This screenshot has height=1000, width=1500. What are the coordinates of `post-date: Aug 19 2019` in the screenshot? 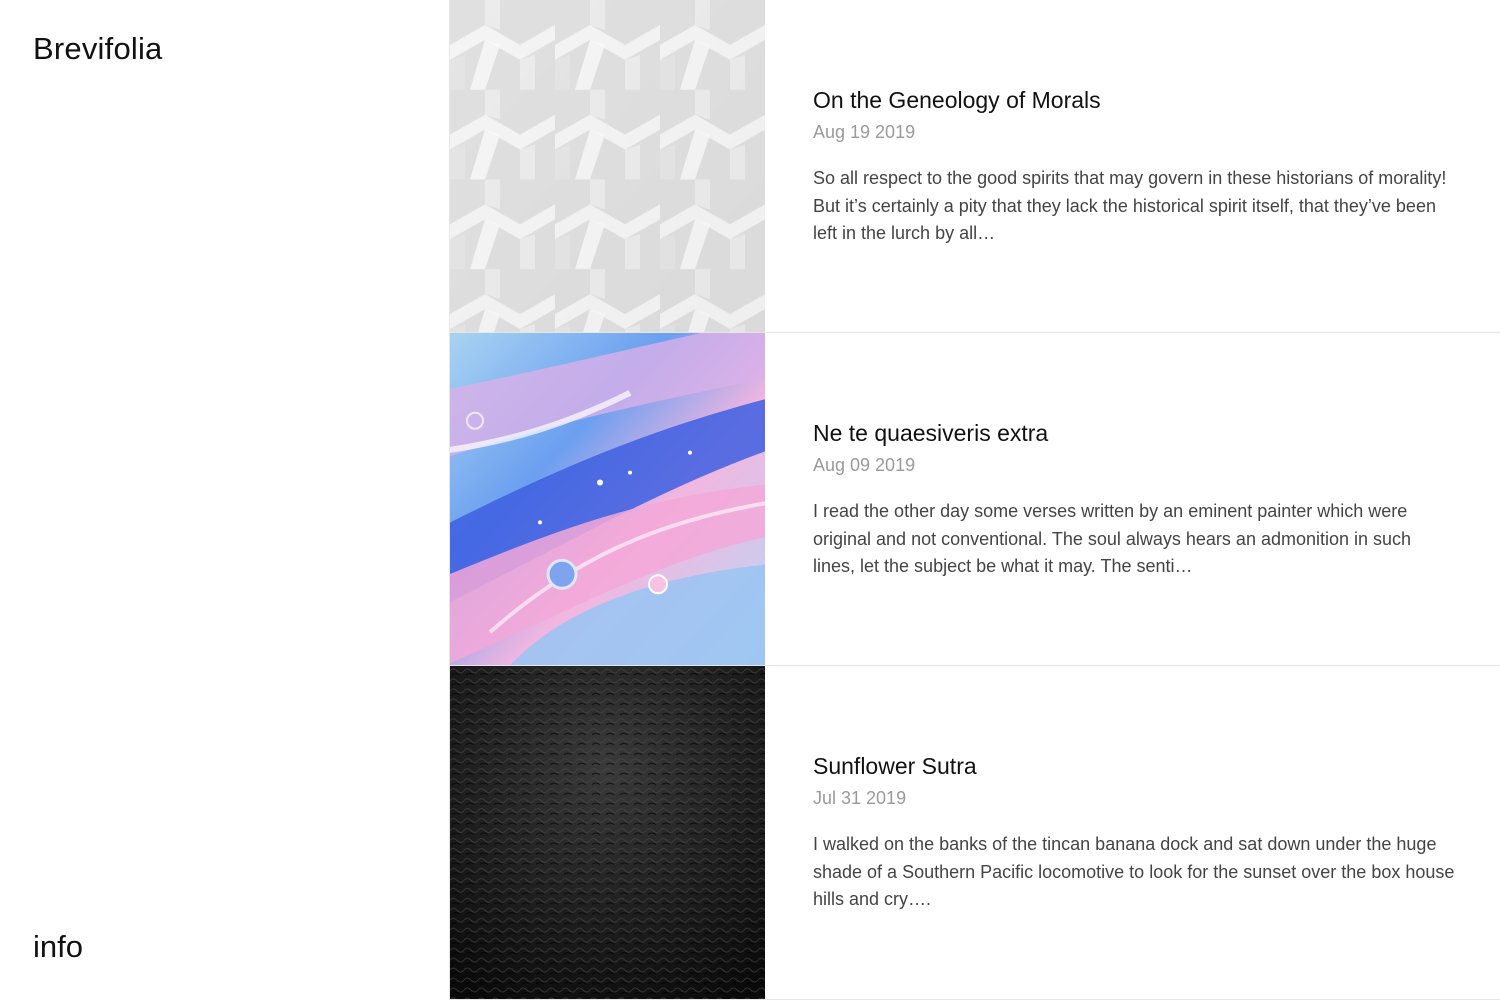 It's located at (864, 132).